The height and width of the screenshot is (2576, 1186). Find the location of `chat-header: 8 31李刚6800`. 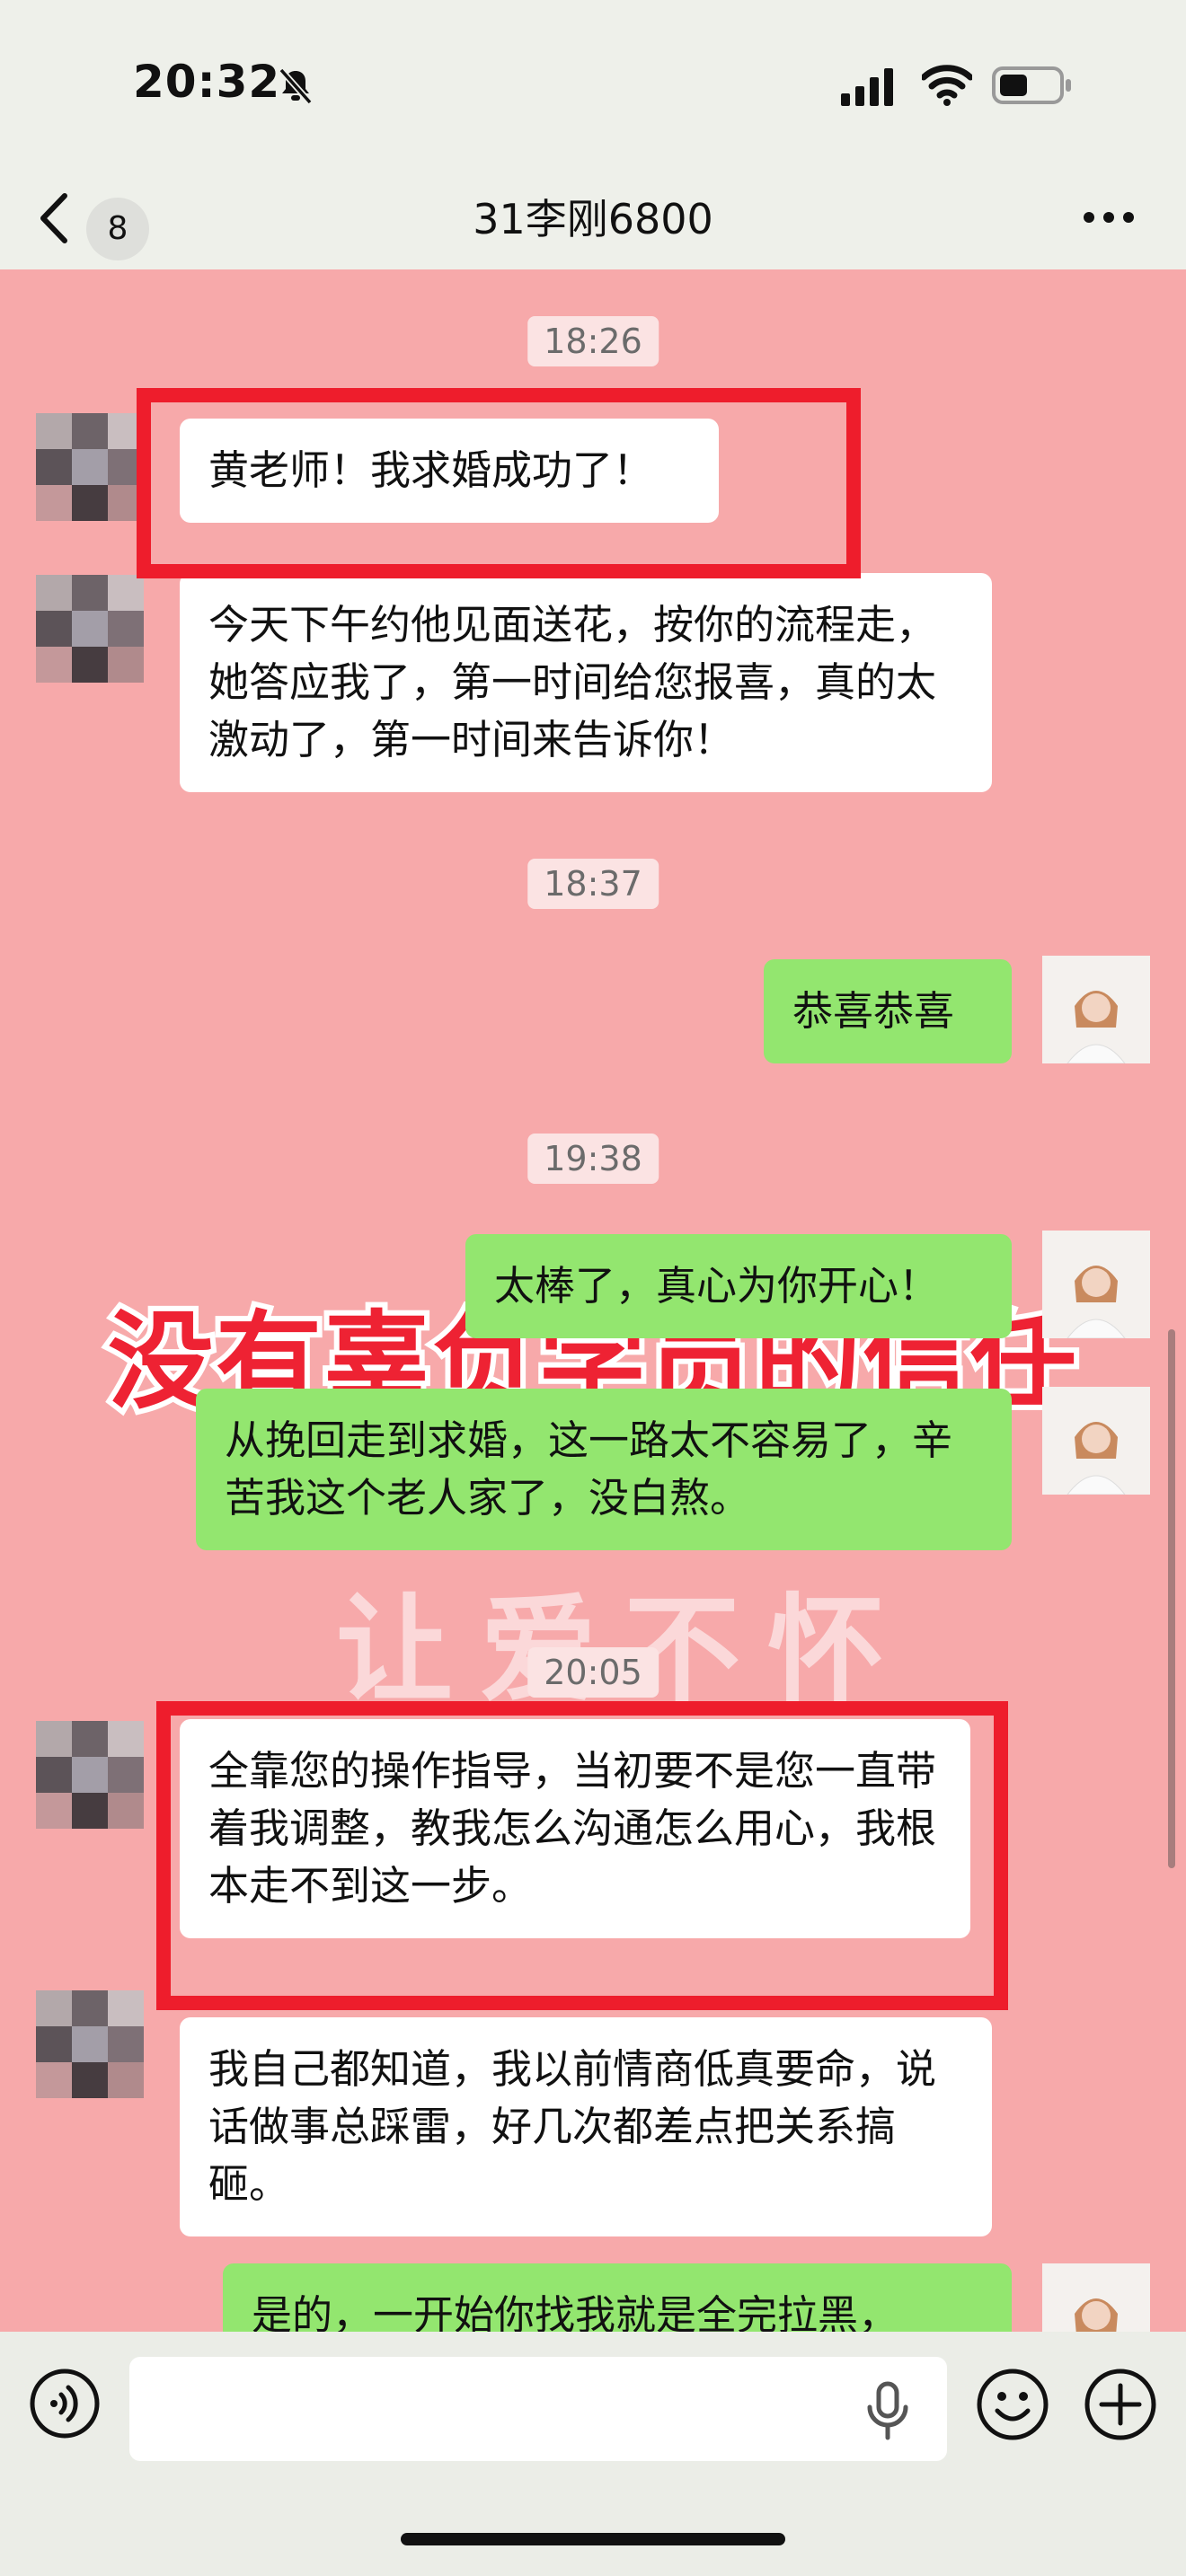

chat-header: 8 31李刚6800 is located at coordinates (593, 220).